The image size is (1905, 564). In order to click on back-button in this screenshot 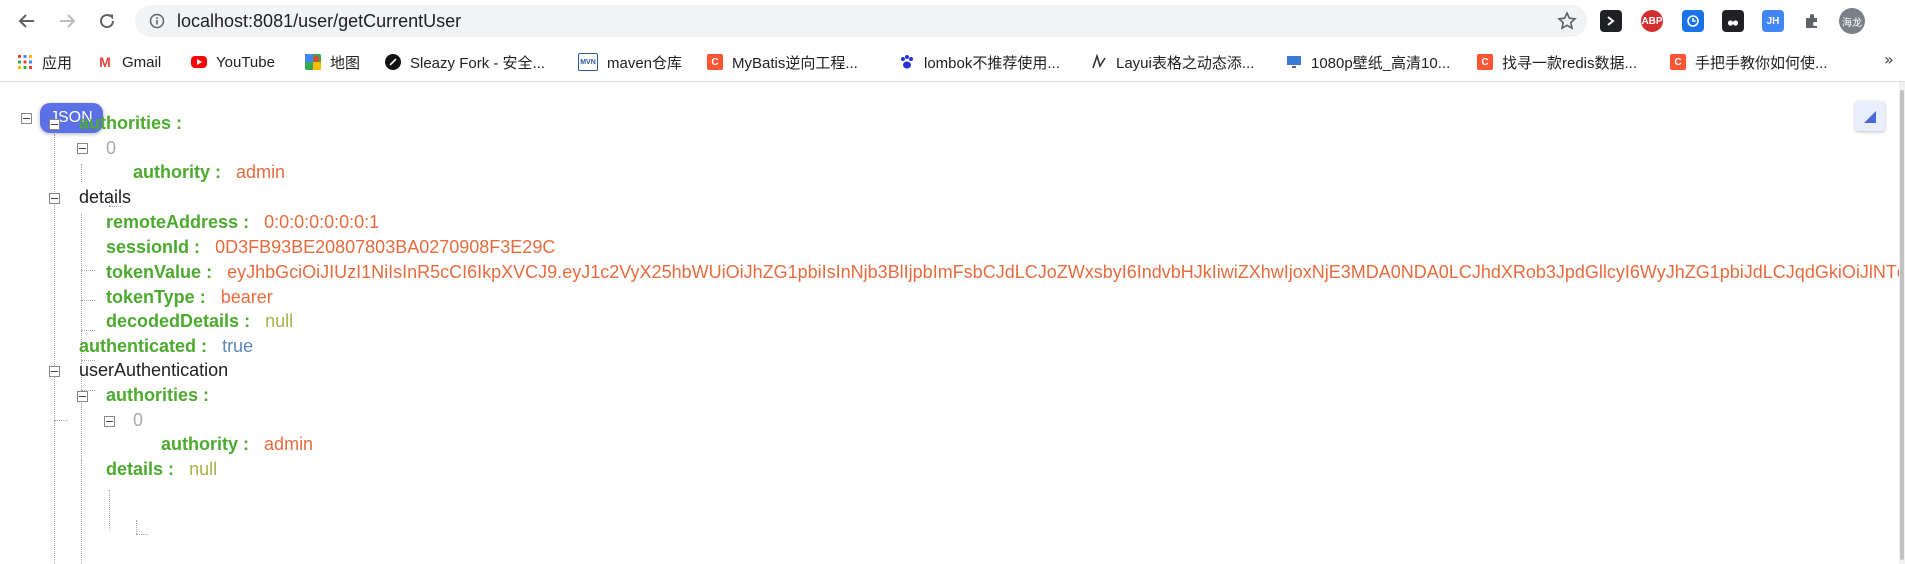, I will do `click(27, 21)`.